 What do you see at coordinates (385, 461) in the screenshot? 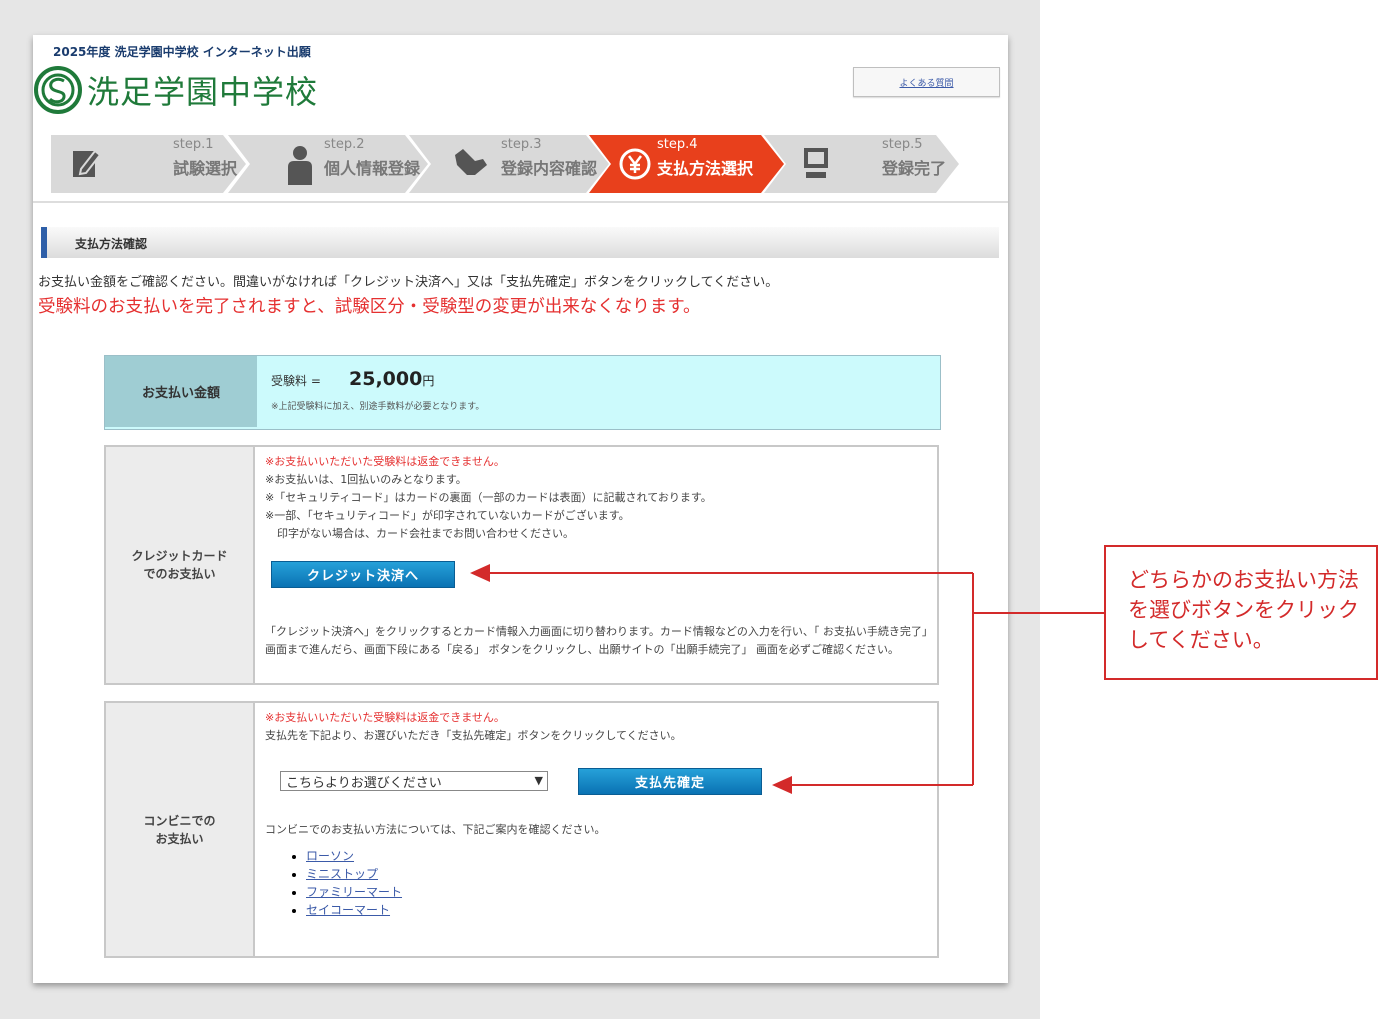
I see `credit-refund-note: ※お支払いいただいた受験料は返金できません。` at bounding box center [385, 461].